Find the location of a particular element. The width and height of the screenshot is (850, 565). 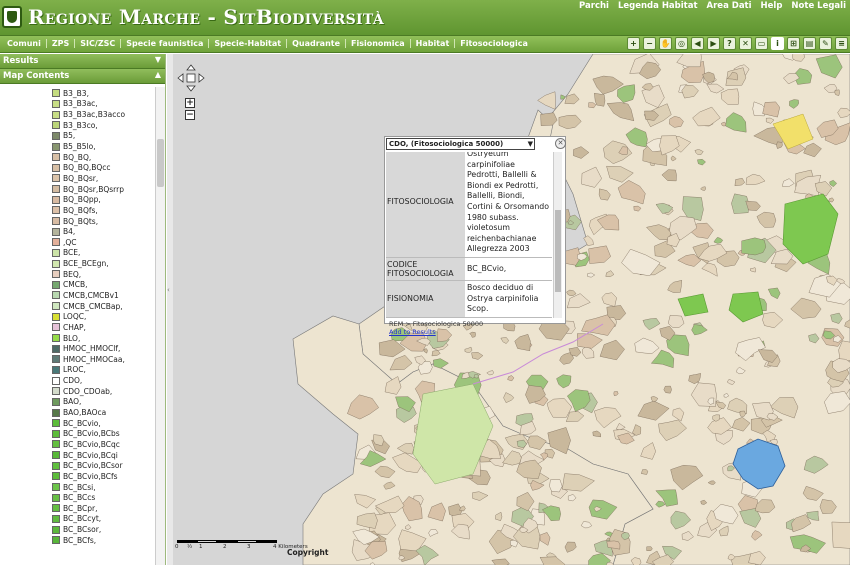

legend-item: BQ_BQsr, is located at coordinates (88, 178).